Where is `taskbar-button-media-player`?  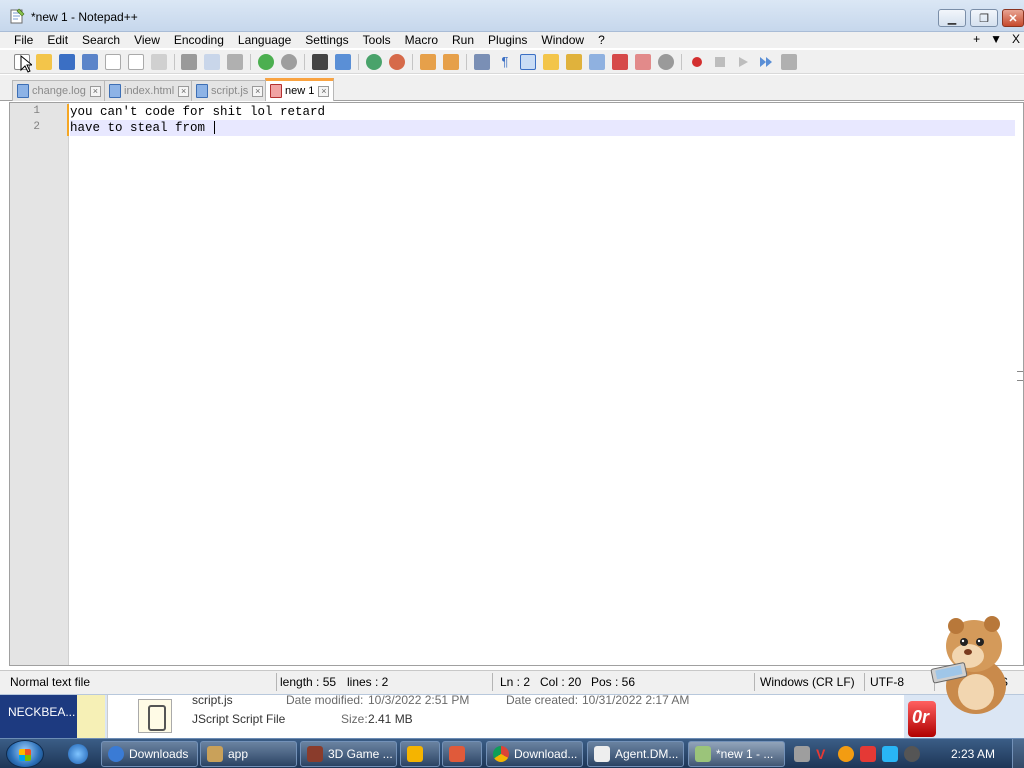 taskbar-button-media-player is located at coordinates (420, 754).